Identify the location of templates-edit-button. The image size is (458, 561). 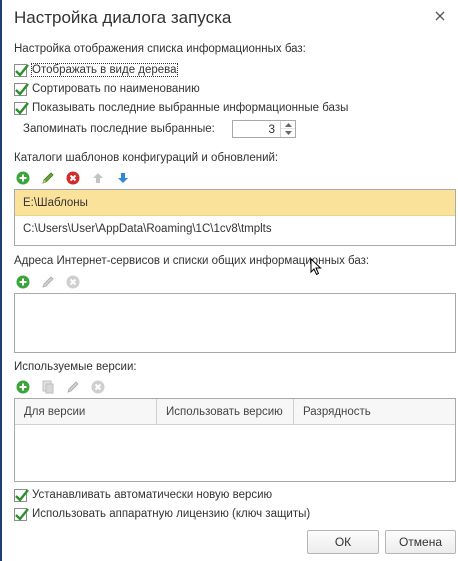
(48, 178).